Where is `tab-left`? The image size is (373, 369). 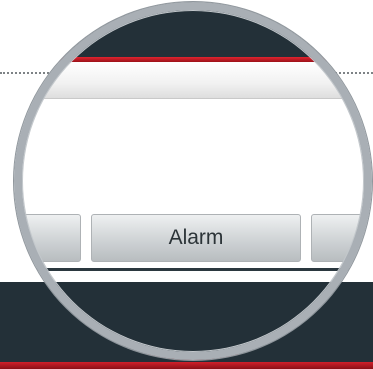 tab-left is located at coordinates (47, 238).